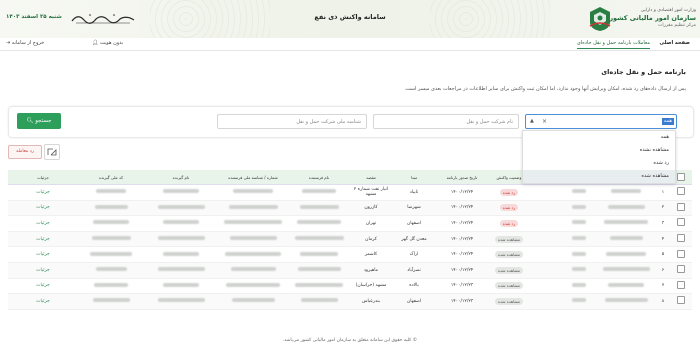 The width and height of the screenshot is (700, 350). What do you see at coordinates (663, 301) in the screenshot?
I see `row-number: ۸` at bounding box center [663, 301].